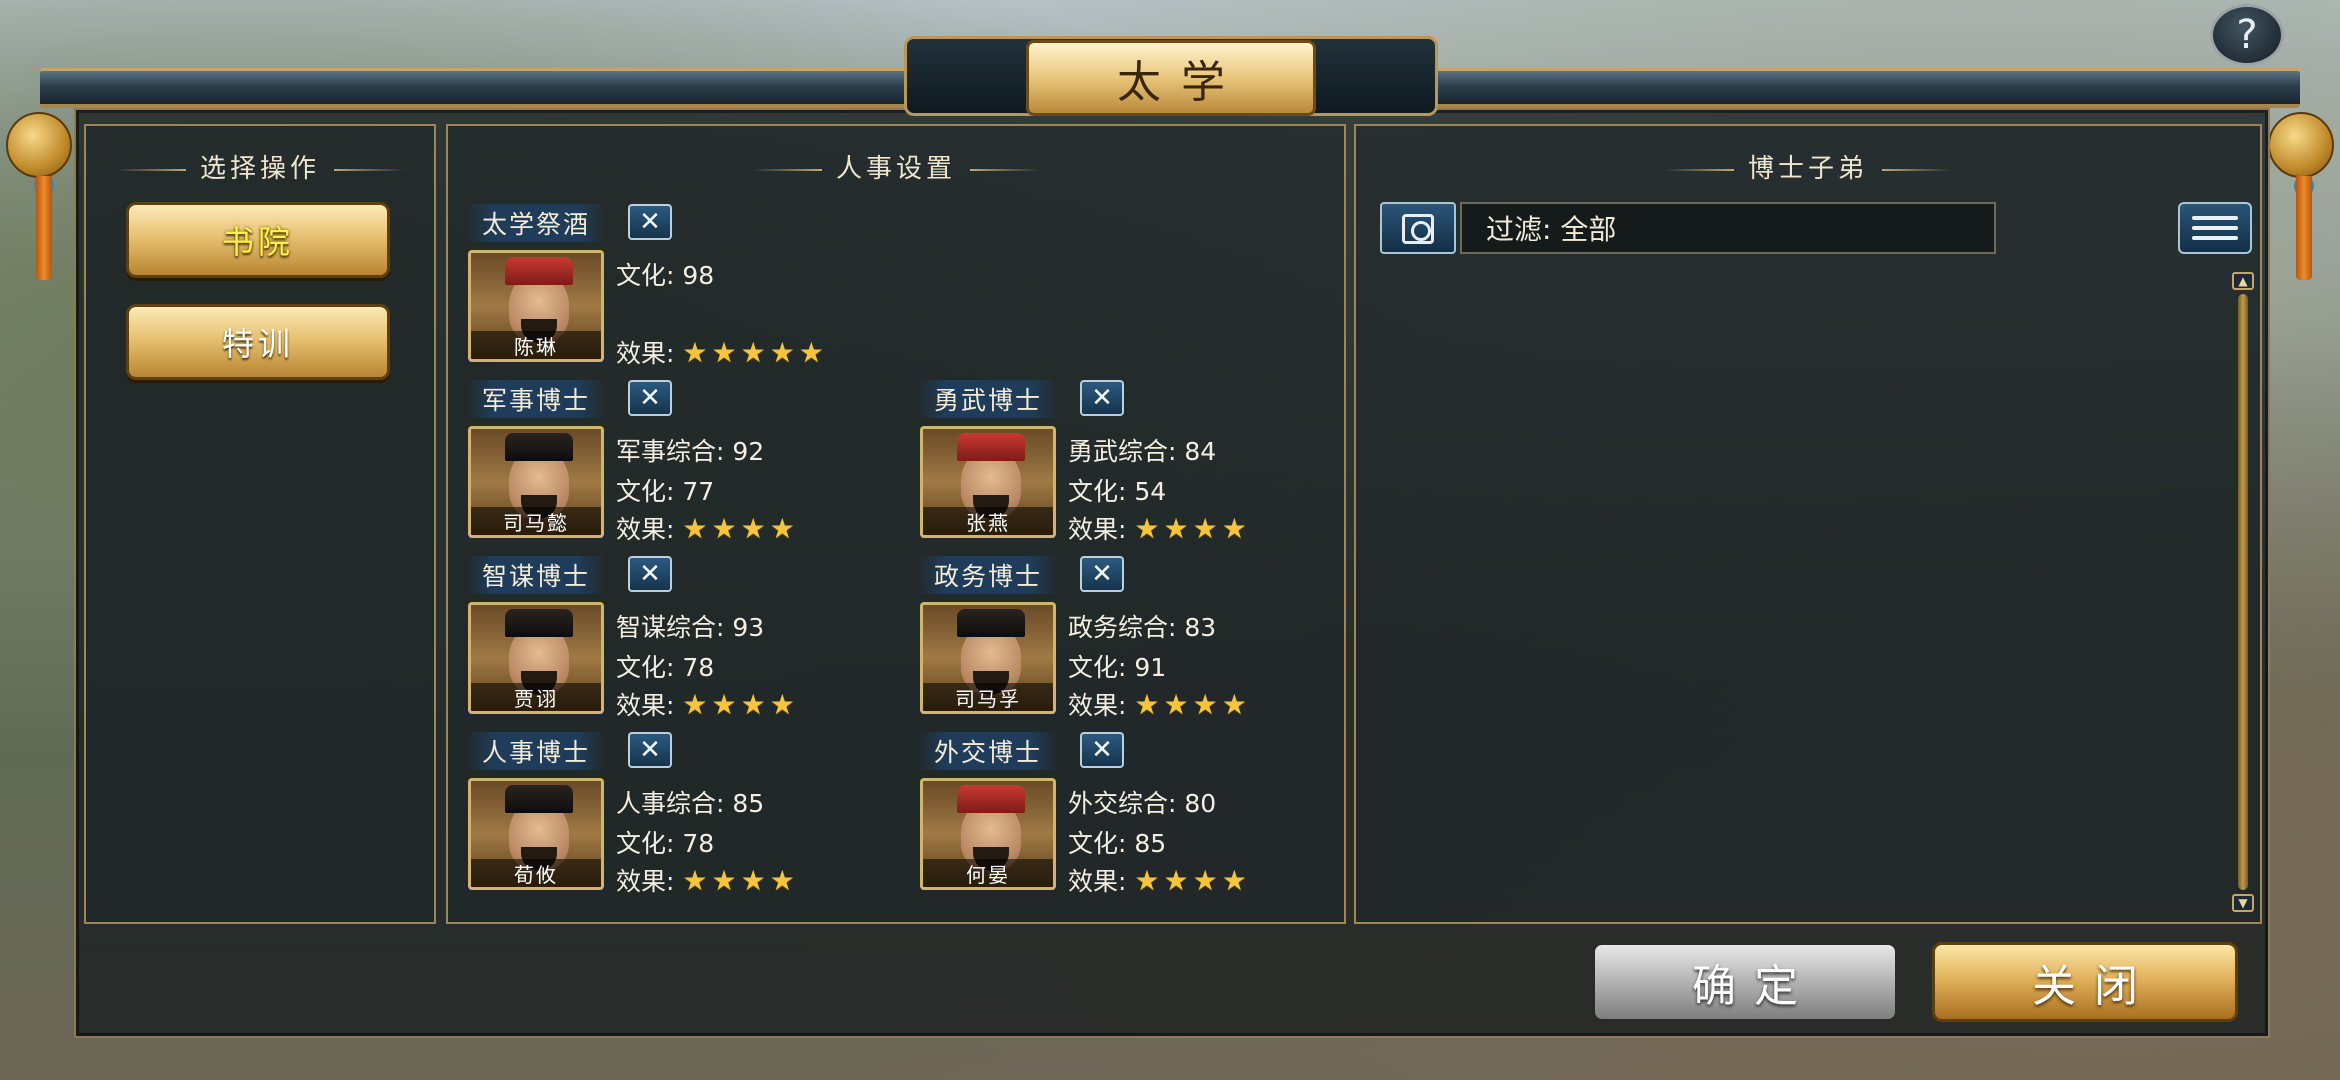 This screenshot has height=1080, width=2340. Describe the element at coordinates (665, 275) in the screenshot. I see `officer-stat: 文化: 98` at that location.